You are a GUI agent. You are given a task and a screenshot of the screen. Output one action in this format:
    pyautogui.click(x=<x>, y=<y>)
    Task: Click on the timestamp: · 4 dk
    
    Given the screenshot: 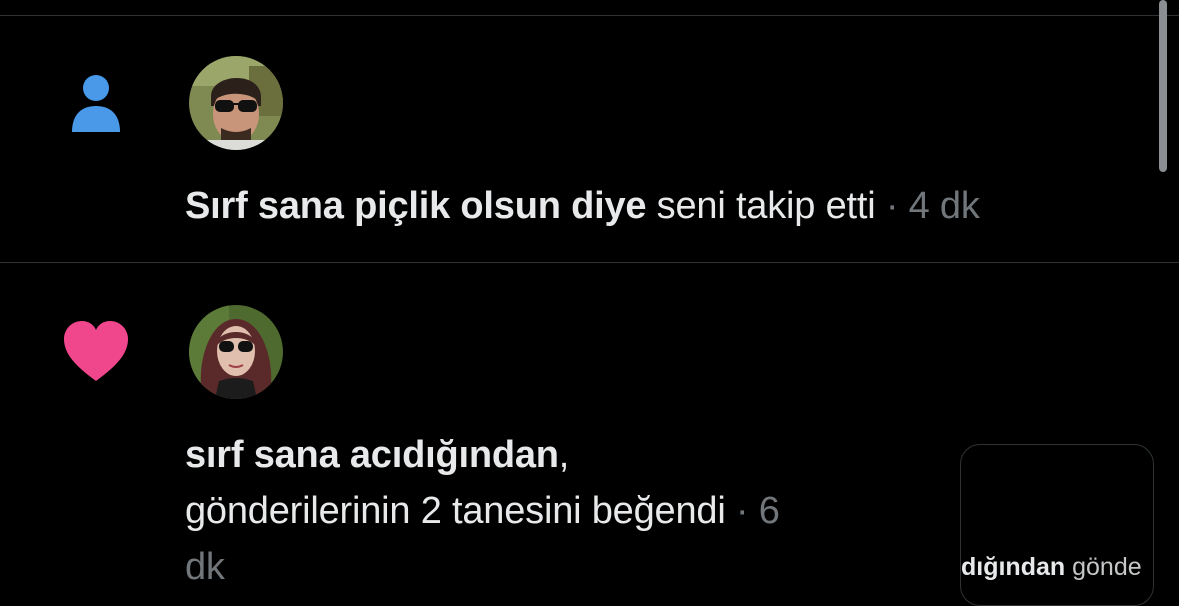 What is the action you would take?
    pyautogui.click(x=927, y=206)
    